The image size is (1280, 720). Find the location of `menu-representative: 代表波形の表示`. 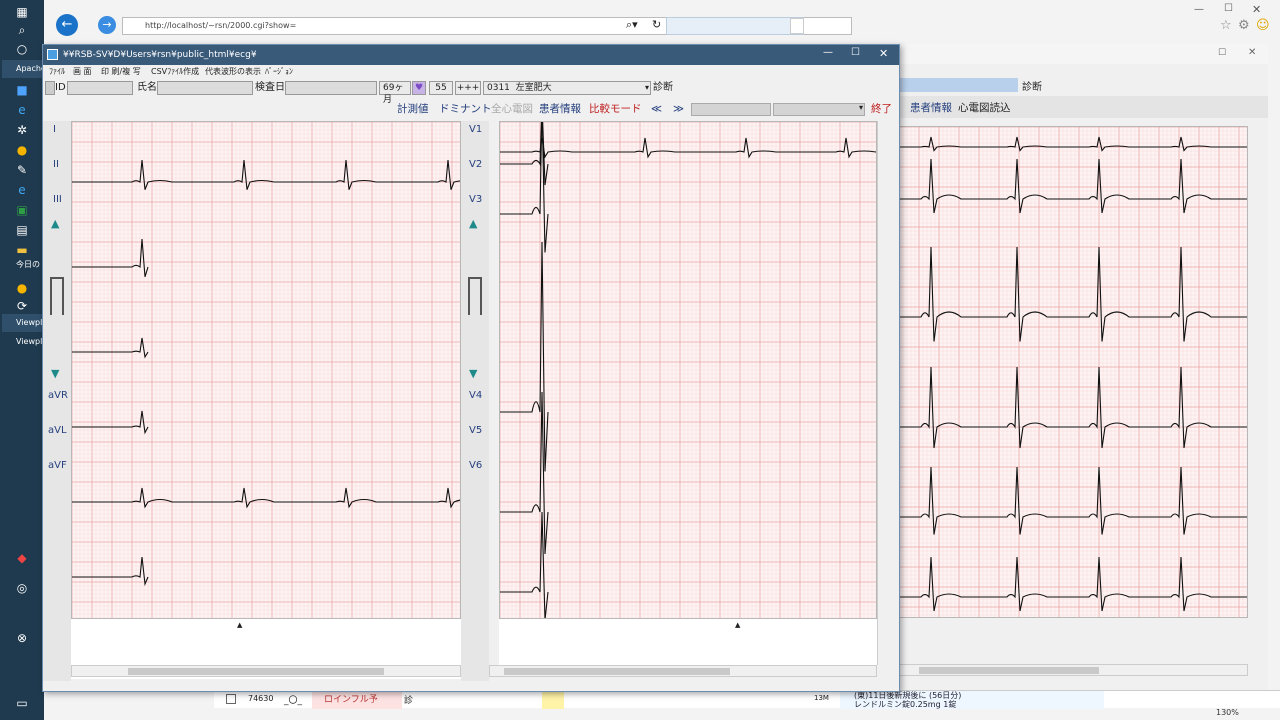

menu-representative: 代表波形の表示 is located at coordinates (233, 72).